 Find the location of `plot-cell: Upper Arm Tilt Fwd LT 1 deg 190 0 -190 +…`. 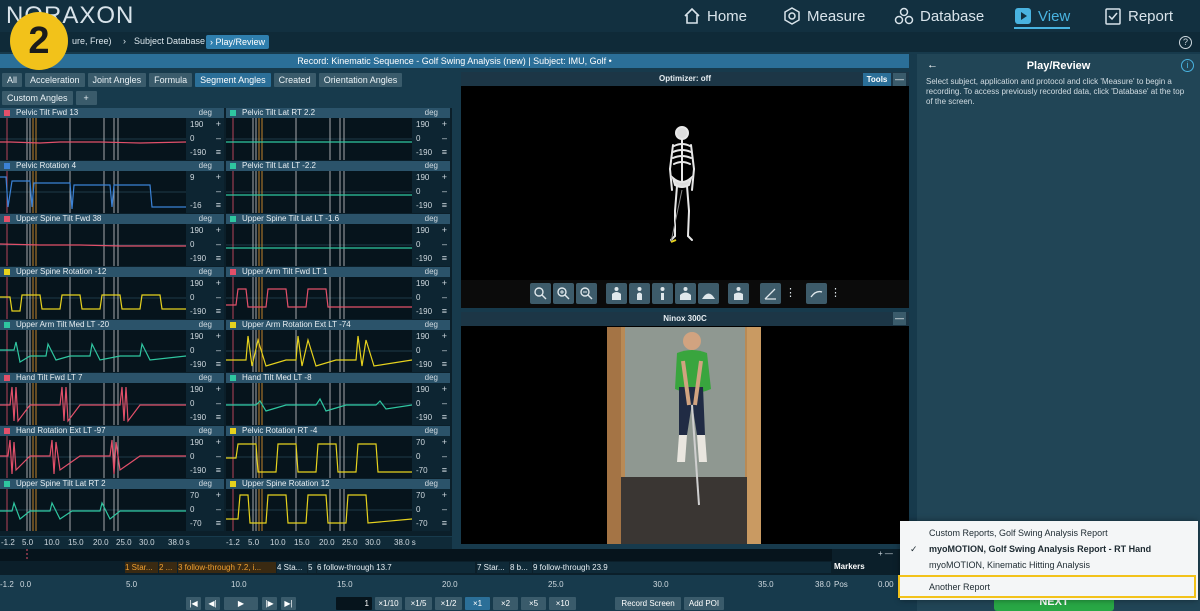

plot-cell: Upper Arm Tilt Fwd LT 1 deg 190 0 -190 +… is located at coordinates (338, 293).